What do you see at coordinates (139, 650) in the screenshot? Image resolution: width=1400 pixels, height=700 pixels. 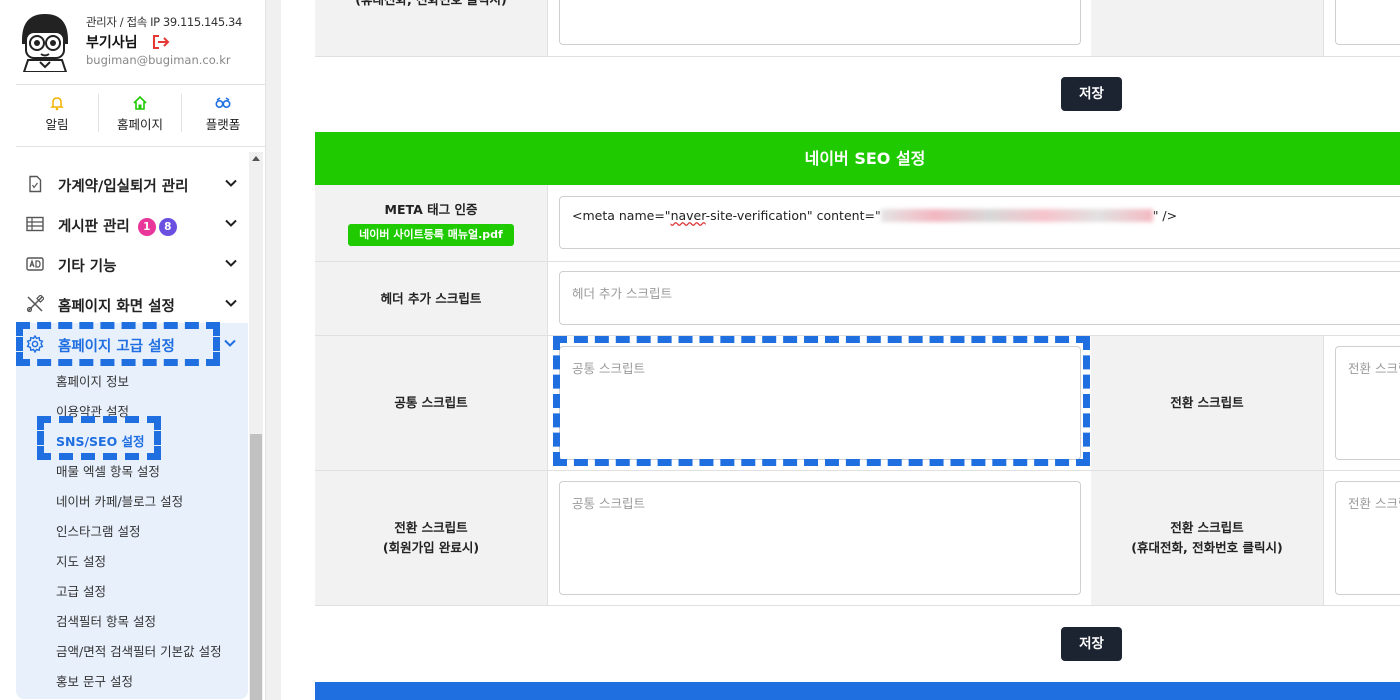 I see `submenu-item-filter-defaults: 금액/면적 검색필터 기본값 설정` at bounding box center [139, 650].